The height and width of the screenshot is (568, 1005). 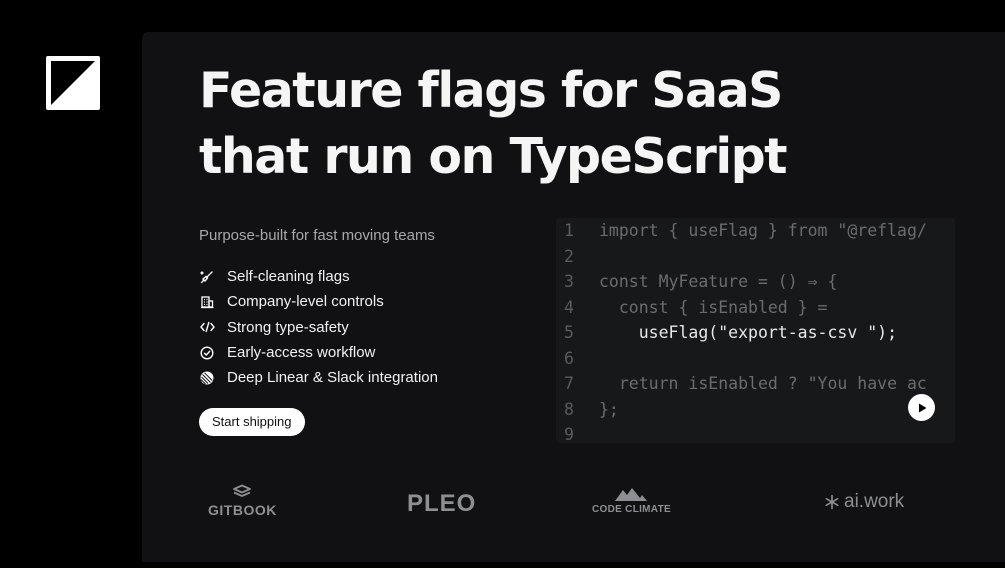 I want to click on feature-item: Early-access workflow, so click(x=318, y=352).